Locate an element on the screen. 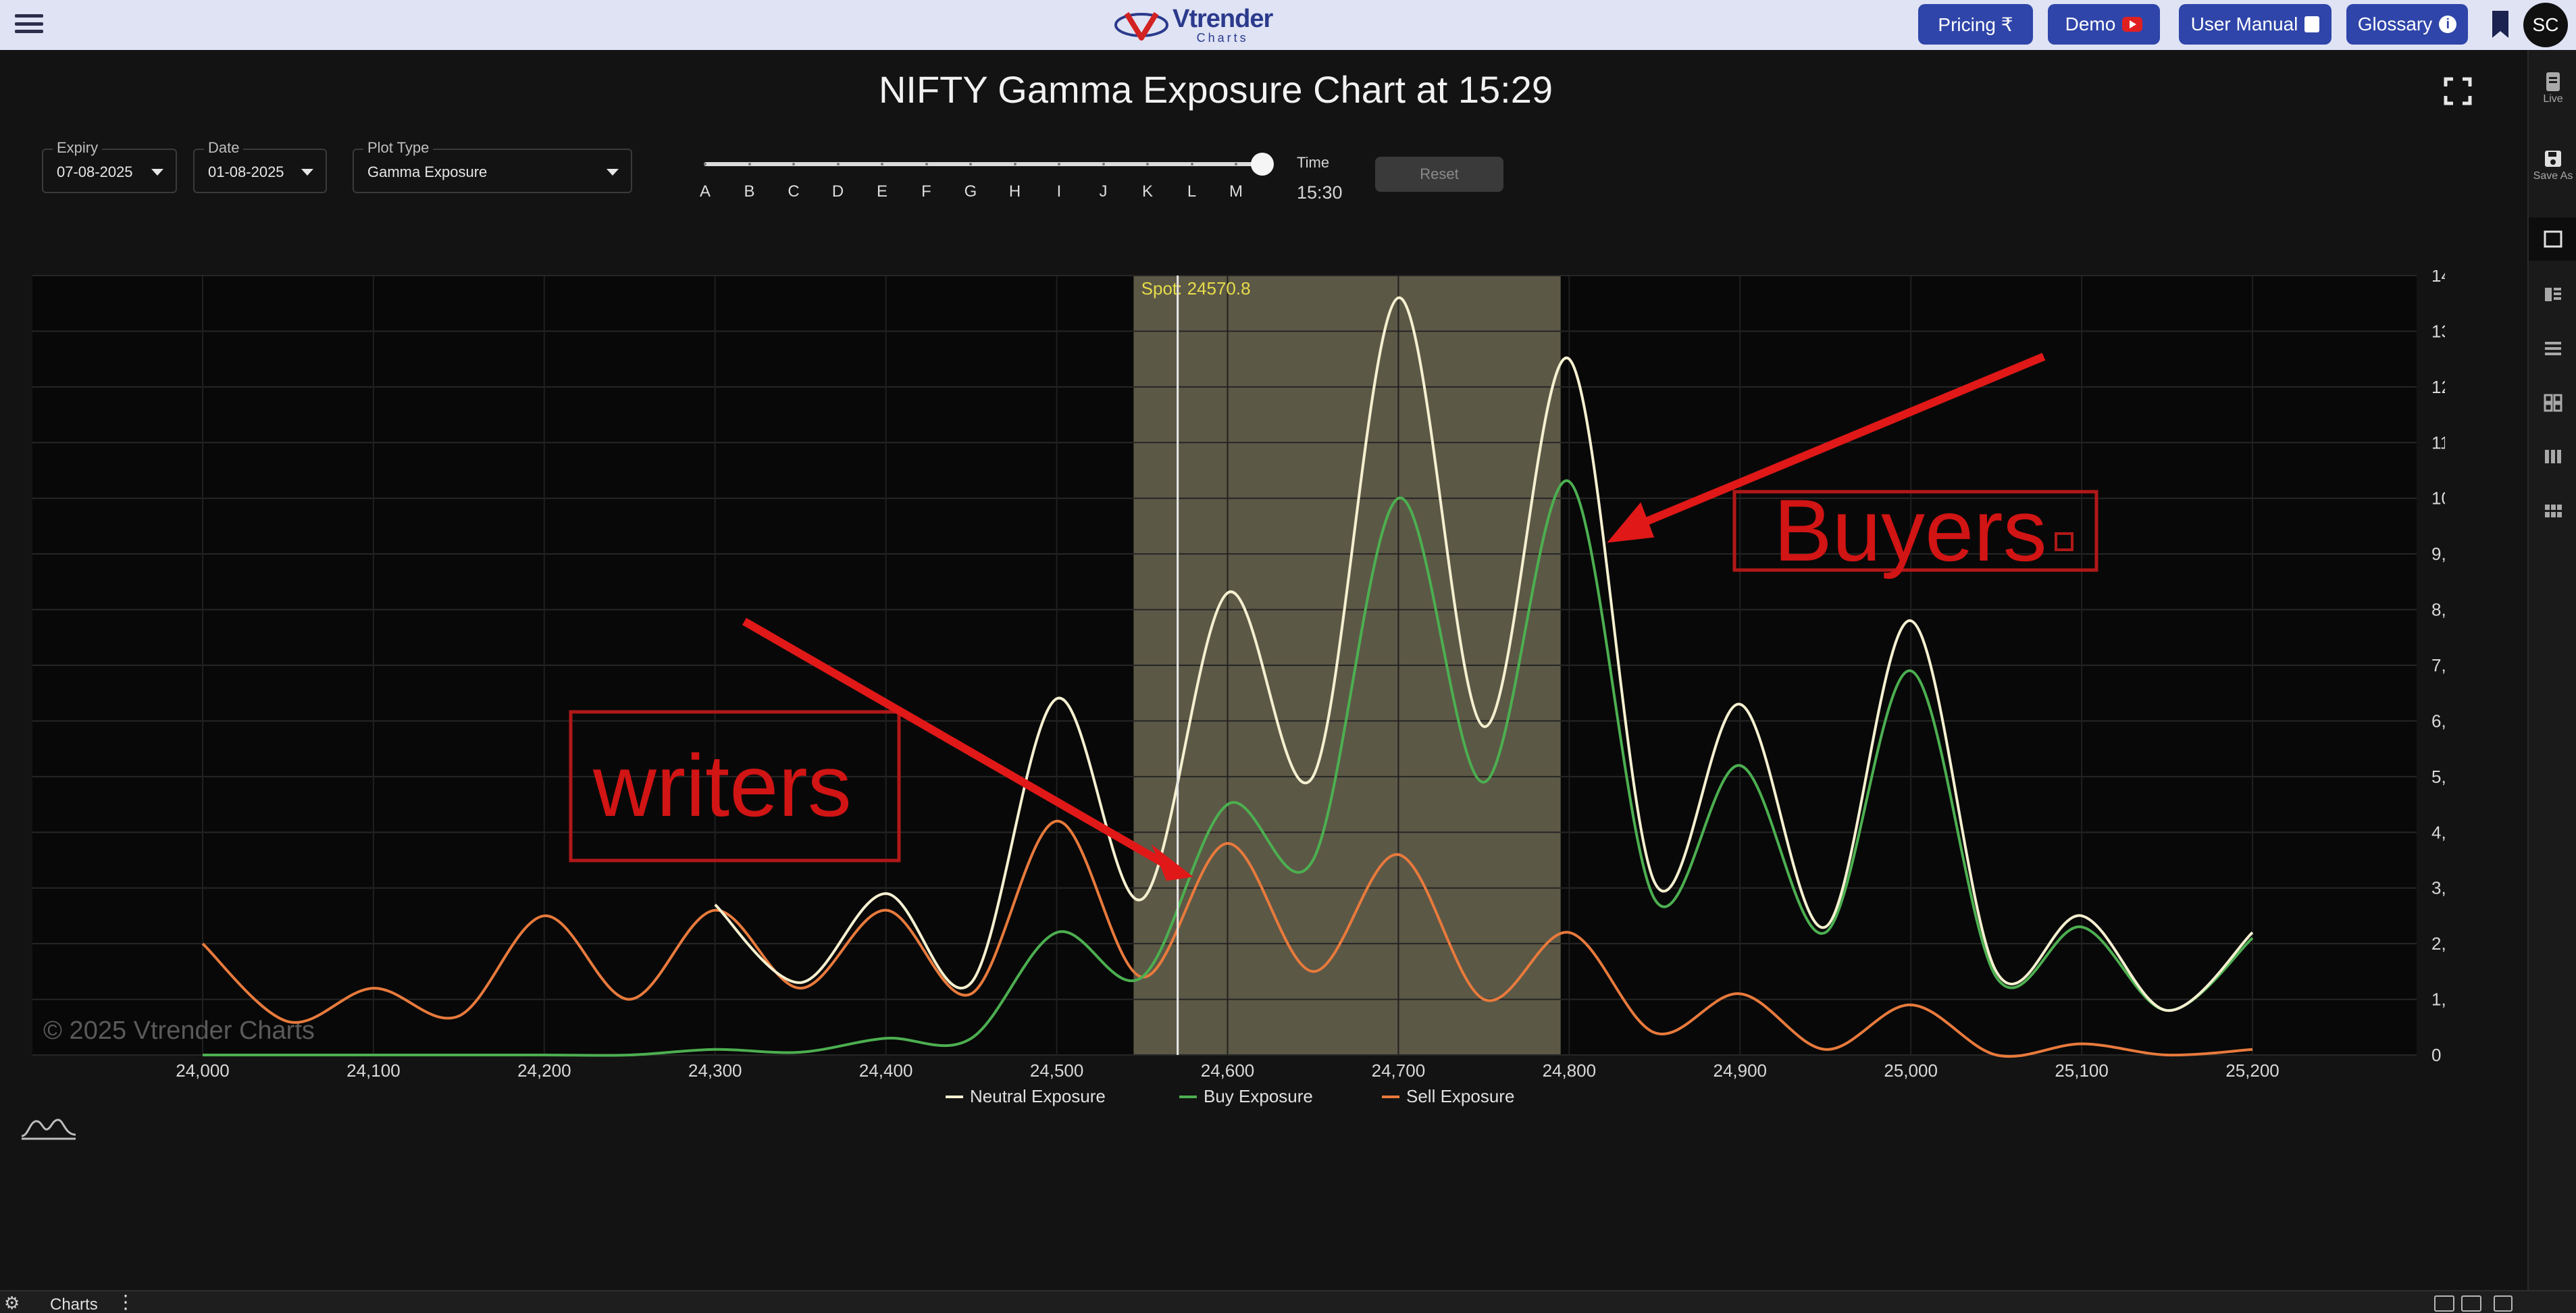  time-slider-thumb is located at coordinates (1262, 164).